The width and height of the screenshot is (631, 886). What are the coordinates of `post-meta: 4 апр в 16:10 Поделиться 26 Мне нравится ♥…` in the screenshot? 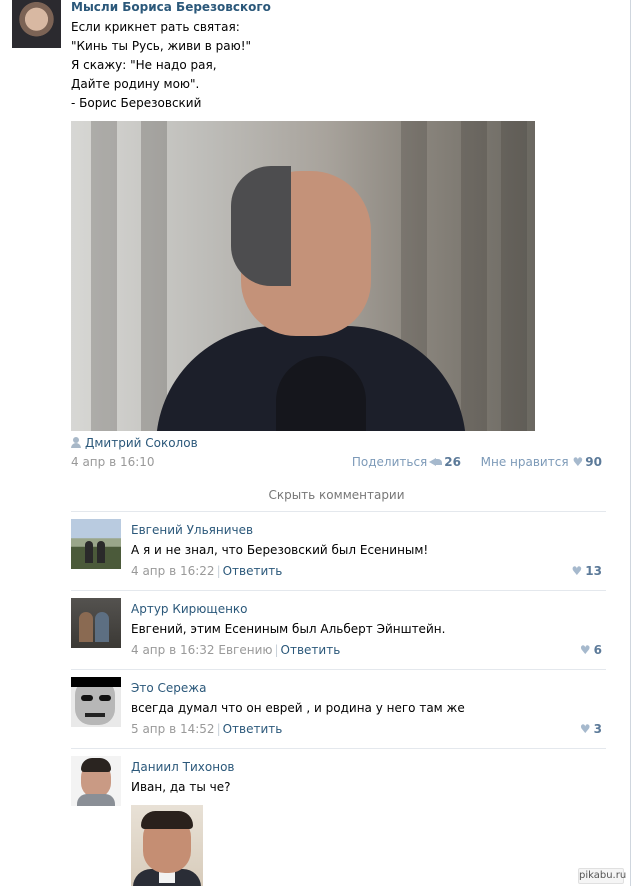 It's located at (336, 464).